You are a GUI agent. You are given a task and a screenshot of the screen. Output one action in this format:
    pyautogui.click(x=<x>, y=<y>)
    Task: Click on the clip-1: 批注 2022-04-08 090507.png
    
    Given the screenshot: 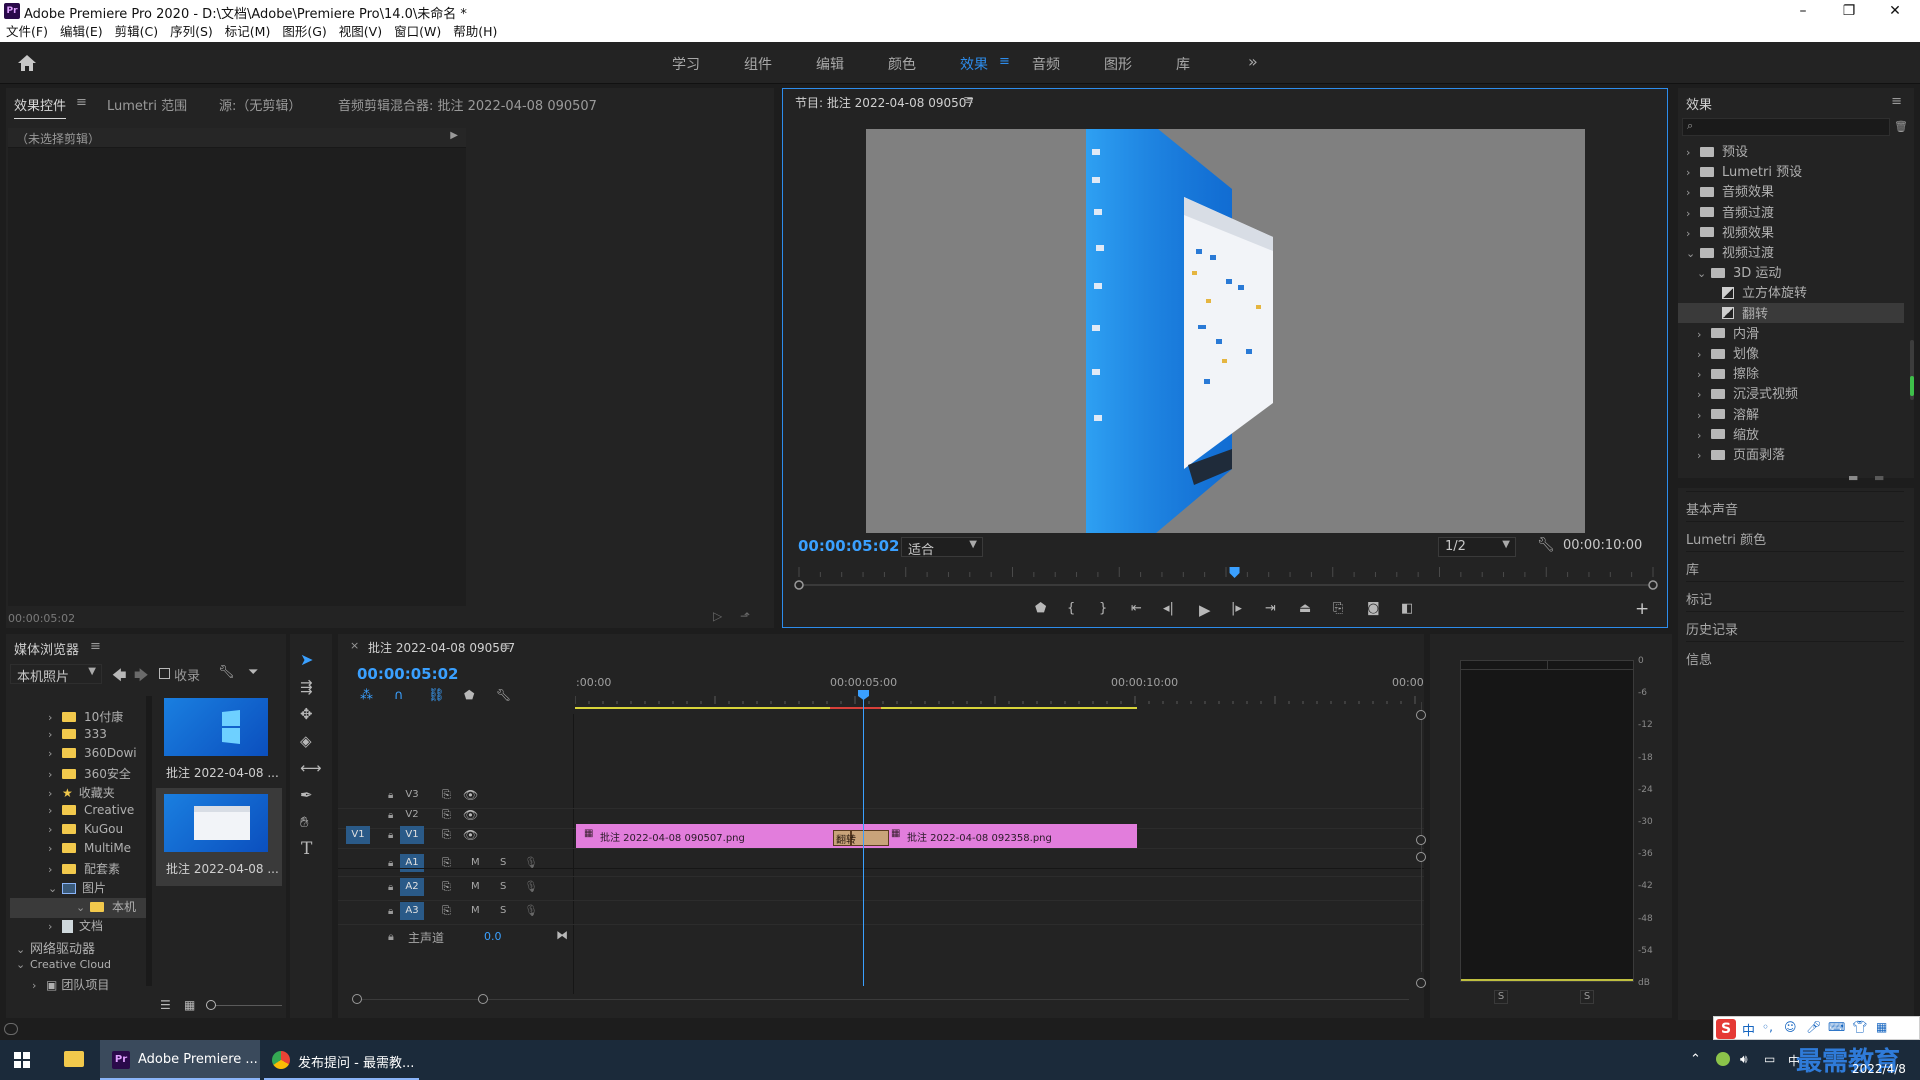 What is the action you would take?
    pyautogui.click(x=672, y=836)
    